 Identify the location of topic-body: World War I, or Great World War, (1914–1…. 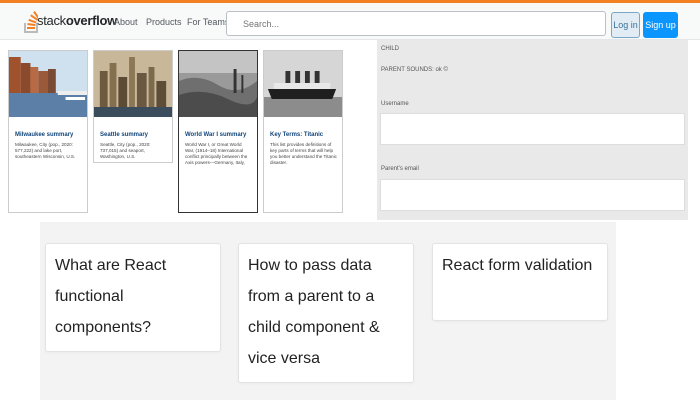
(216, 153).